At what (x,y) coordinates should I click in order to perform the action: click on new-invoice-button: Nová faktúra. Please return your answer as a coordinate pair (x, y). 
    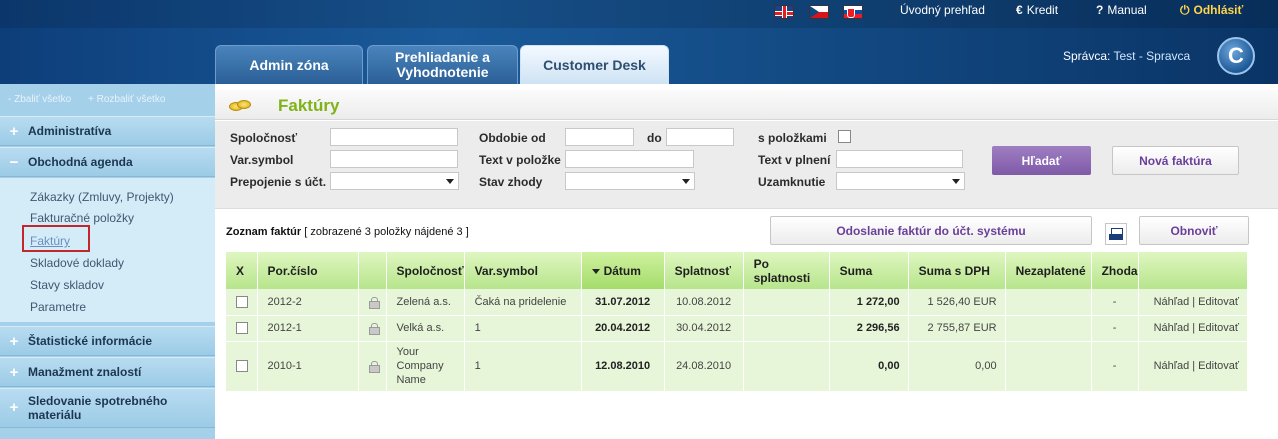
    Looking at the image, I should click on (1175, 160).